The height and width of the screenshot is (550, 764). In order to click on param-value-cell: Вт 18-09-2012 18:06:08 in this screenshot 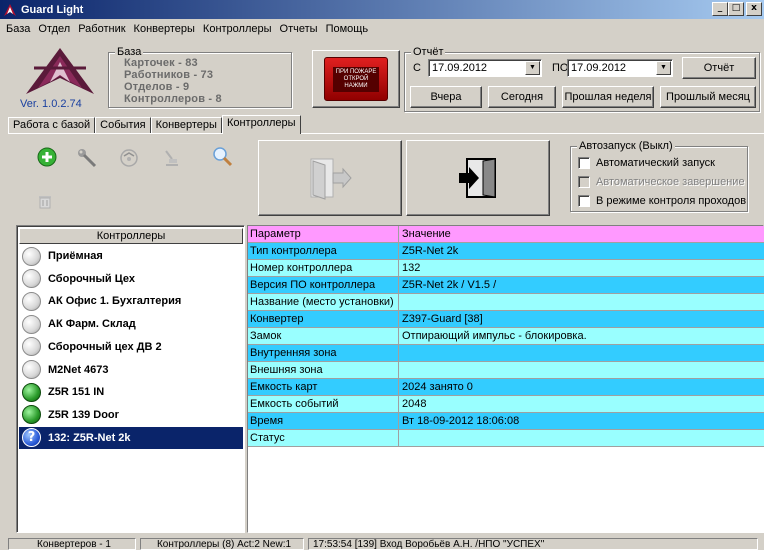, I will do `click(581, 421)`.